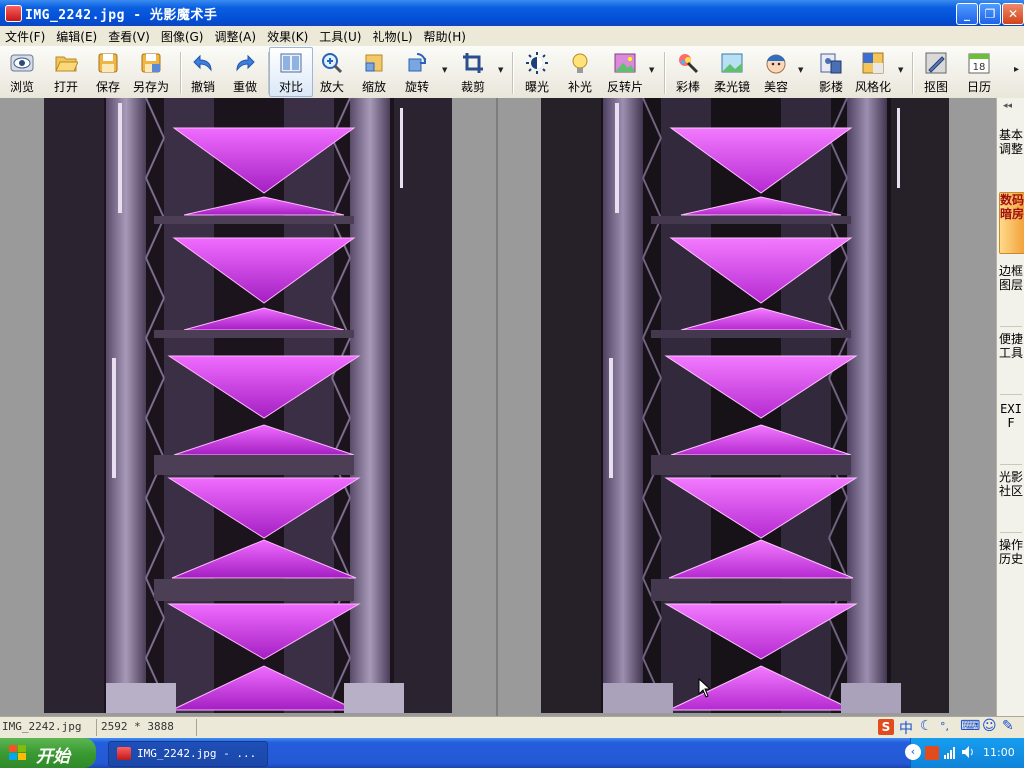  I want to click on ime-user-icon: ☺, so click(989, 726).